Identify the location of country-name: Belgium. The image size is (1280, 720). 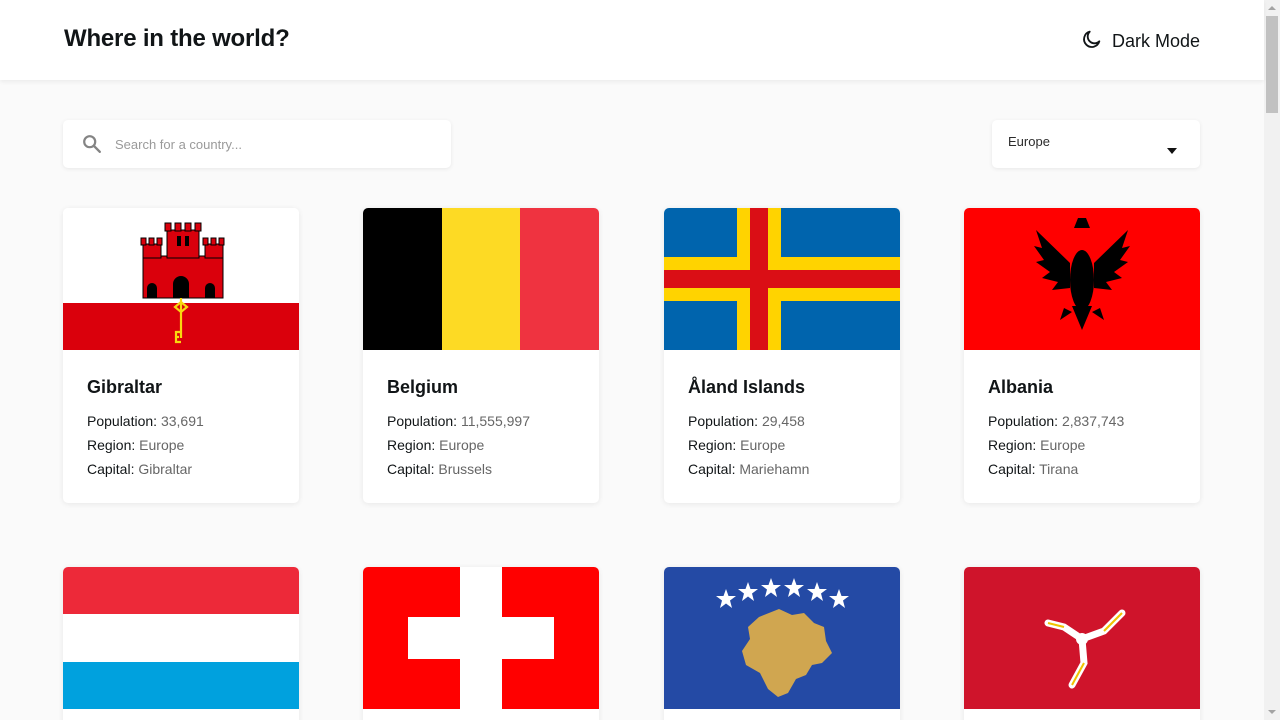
(423, 387).